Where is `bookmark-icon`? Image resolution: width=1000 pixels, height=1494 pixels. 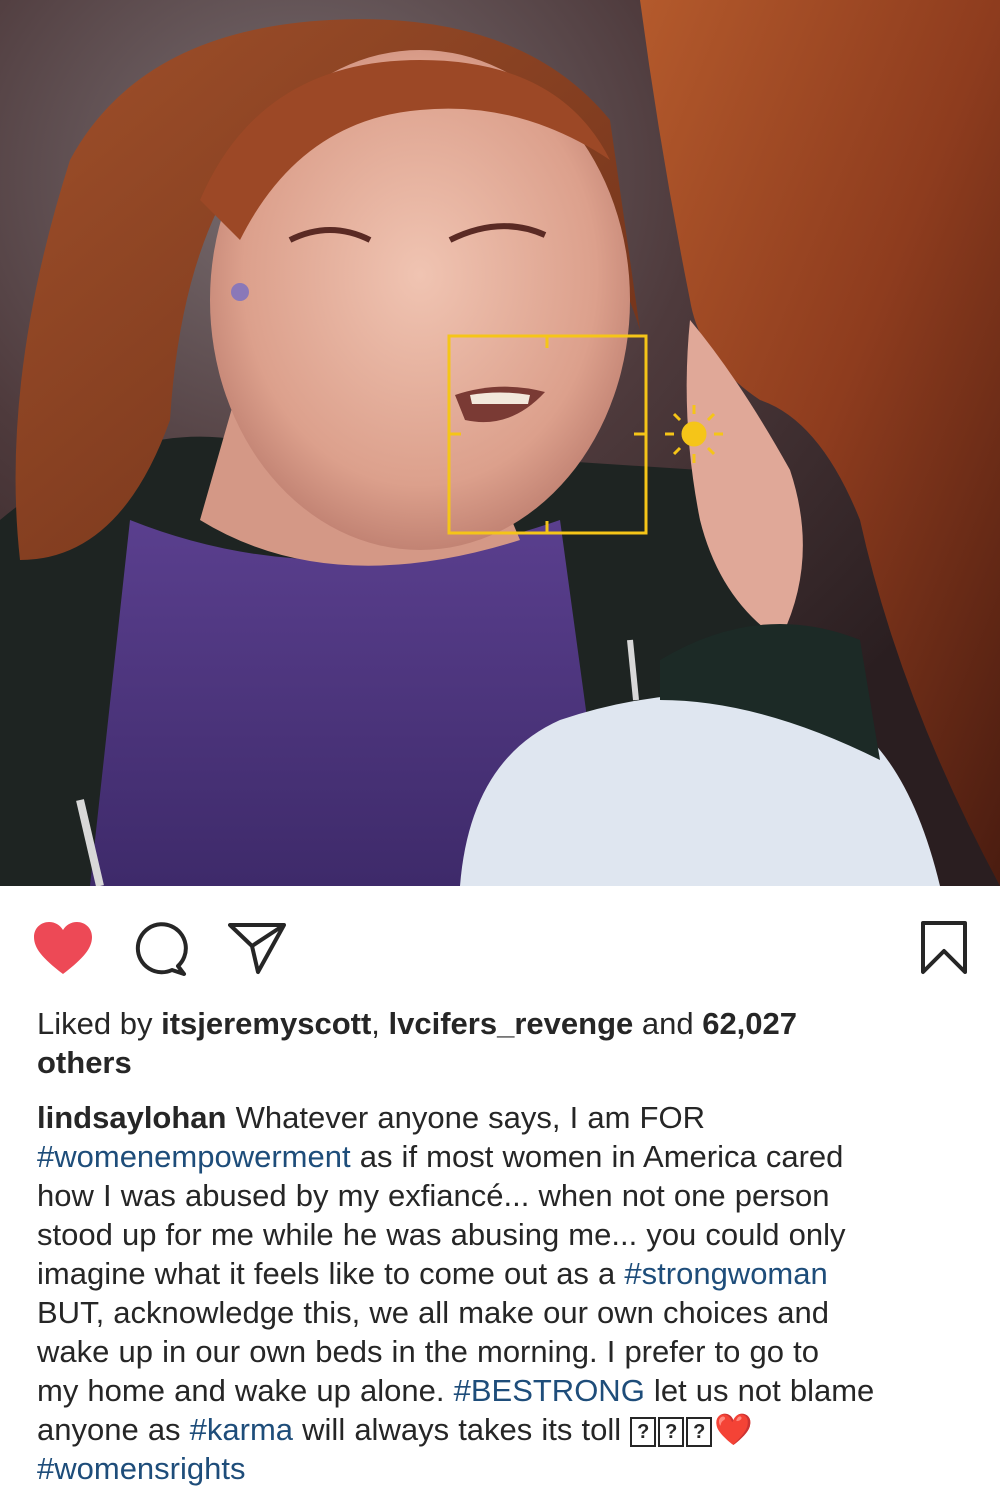
bookmark-icon is located at coordinates (944, 948).